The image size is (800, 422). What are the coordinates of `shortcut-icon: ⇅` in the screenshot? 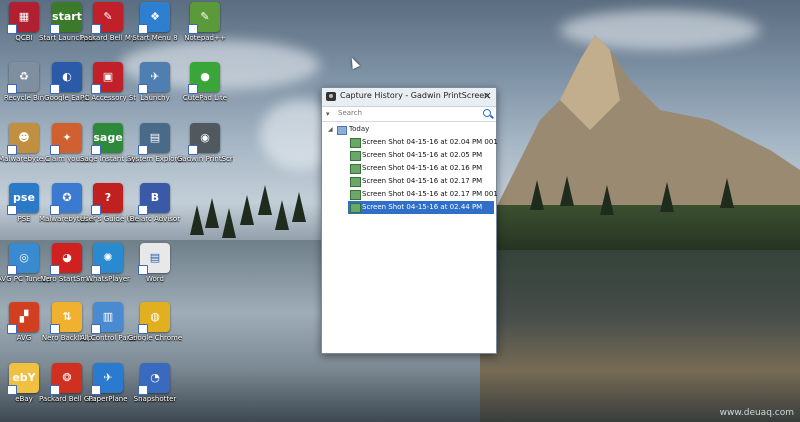 It's located at (66, 318).